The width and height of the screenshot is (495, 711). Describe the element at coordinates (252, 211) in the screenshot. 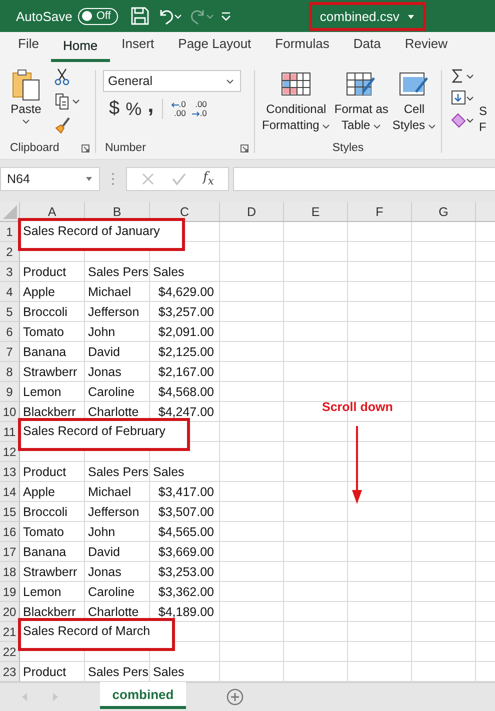

I see `column-header: D` at that location.